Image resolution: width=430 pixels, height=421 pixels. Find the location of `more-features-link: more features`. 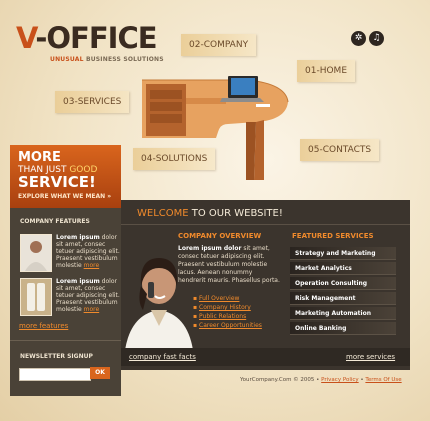

more-features-link: more features is located at coordinates (43, 326).